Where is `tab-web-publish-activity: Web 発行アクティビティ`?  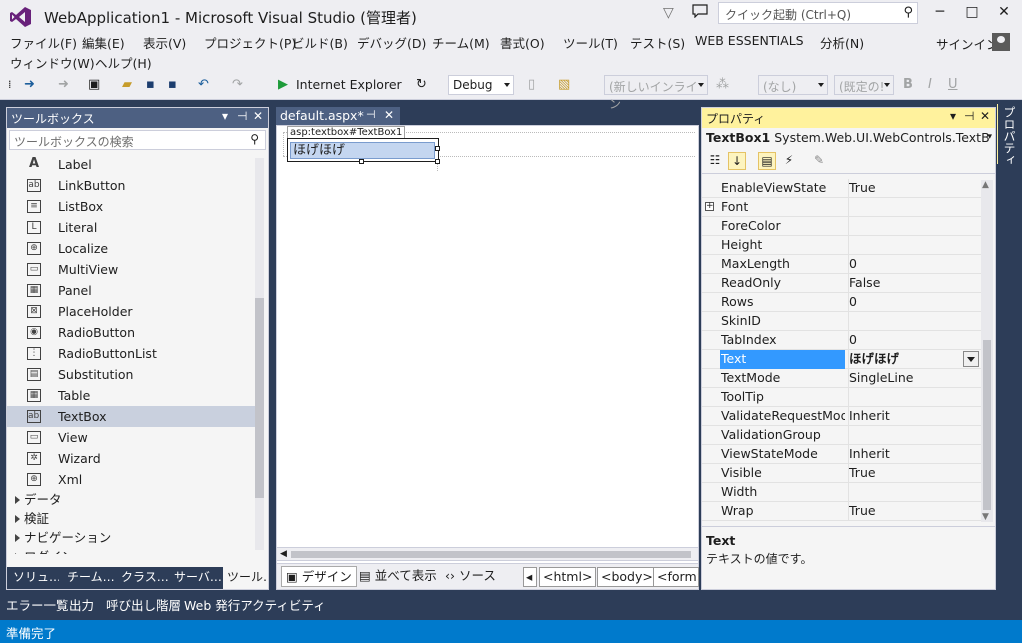 tab-web-publish-activity: Web 発行アクティビティ is located at coordinates (255, 604).